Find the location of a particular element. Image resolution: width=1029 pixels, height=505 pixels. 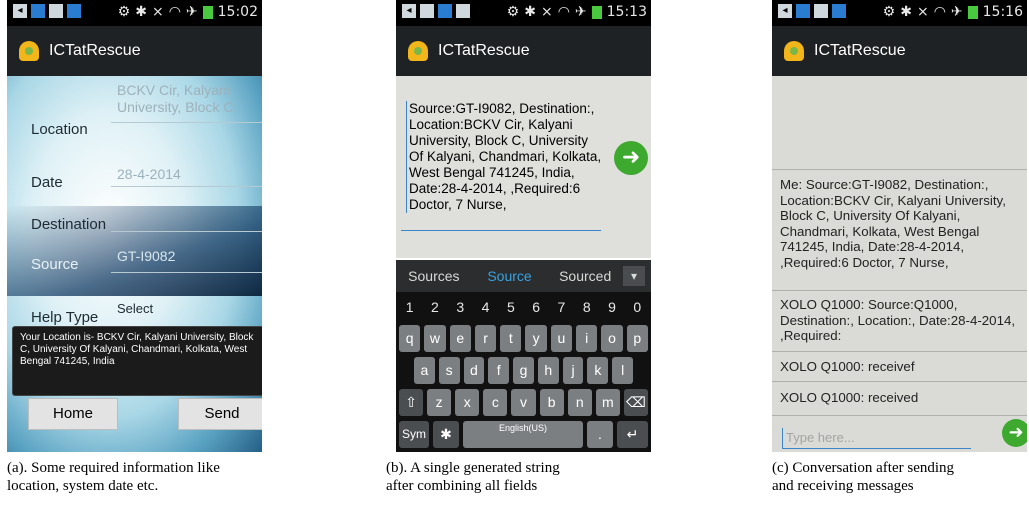

key-x: x is located at coordinates (467, 402).